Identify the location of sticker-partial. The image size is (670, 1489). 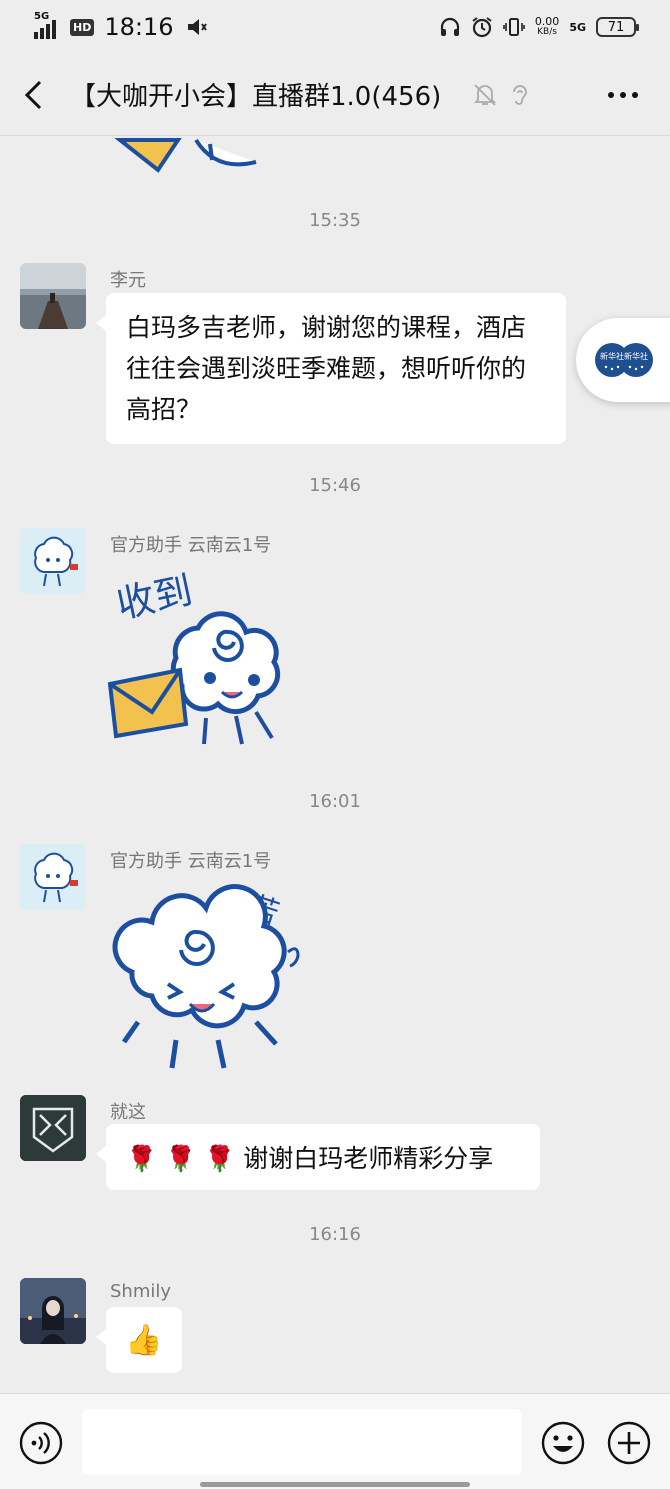
(185, 155).